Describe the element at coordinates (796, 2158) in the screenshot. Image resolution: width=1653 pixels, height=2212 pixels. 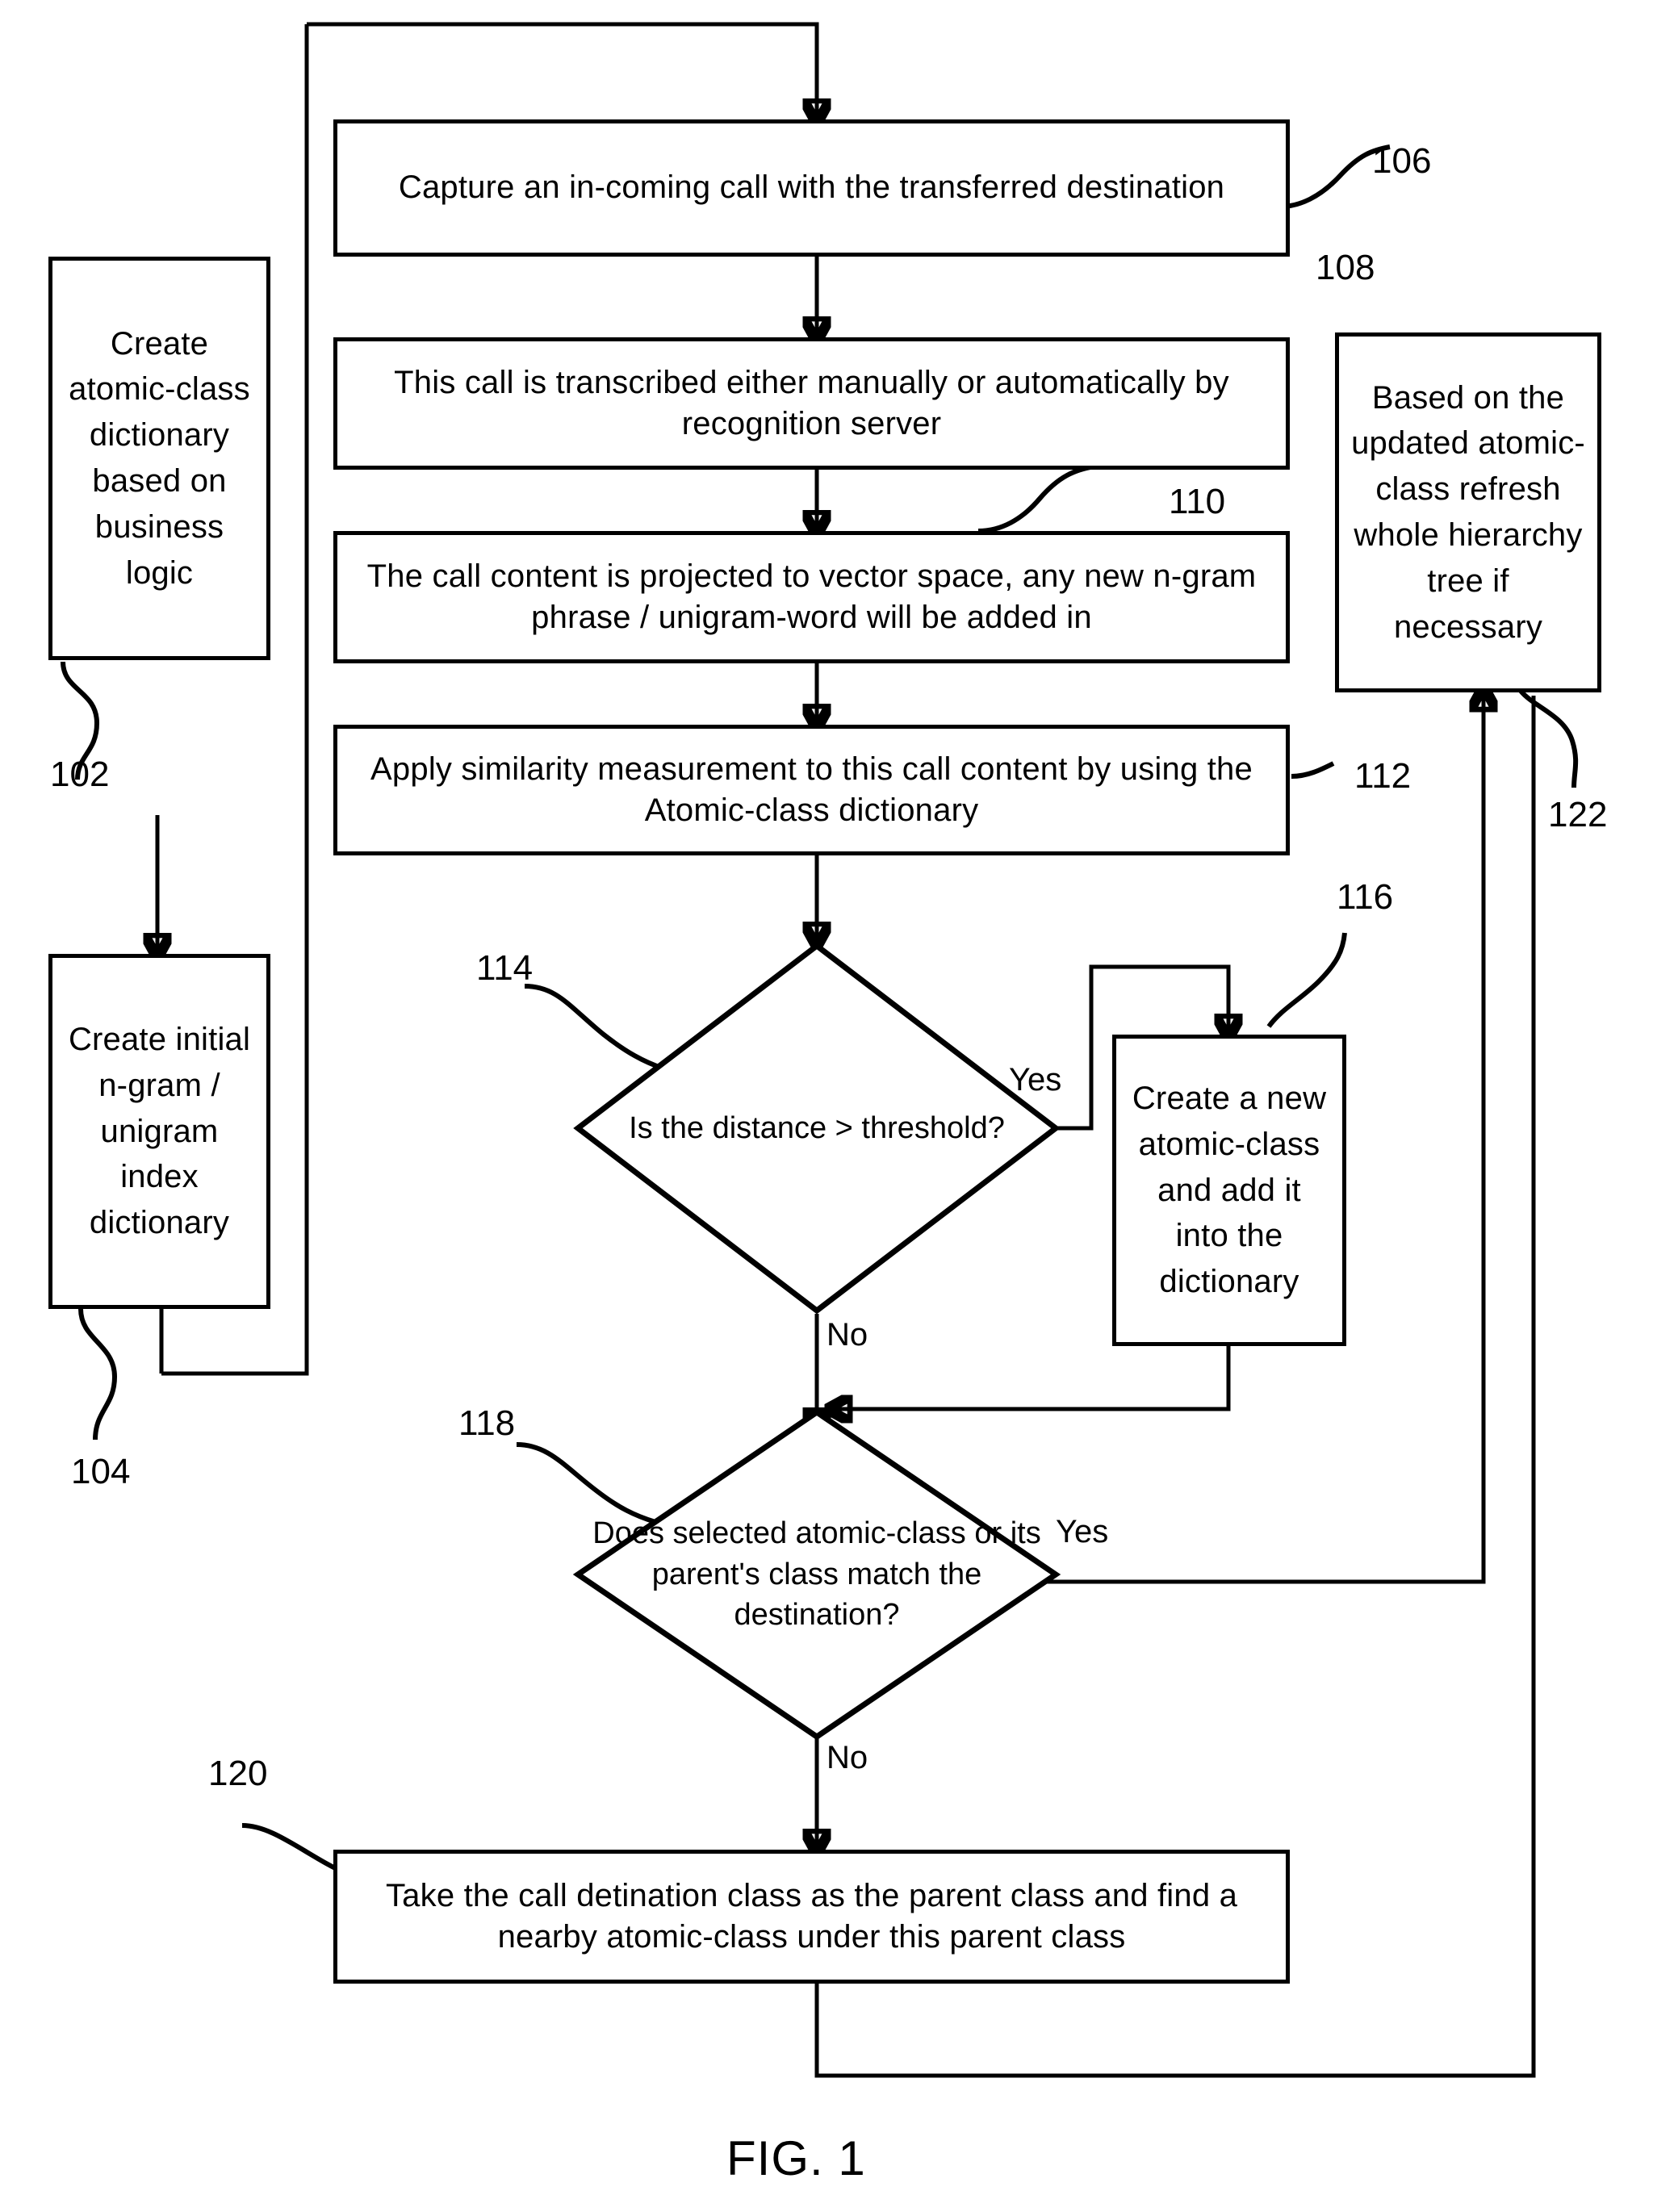
I see `figure-caption: FIG. 1` at that location.